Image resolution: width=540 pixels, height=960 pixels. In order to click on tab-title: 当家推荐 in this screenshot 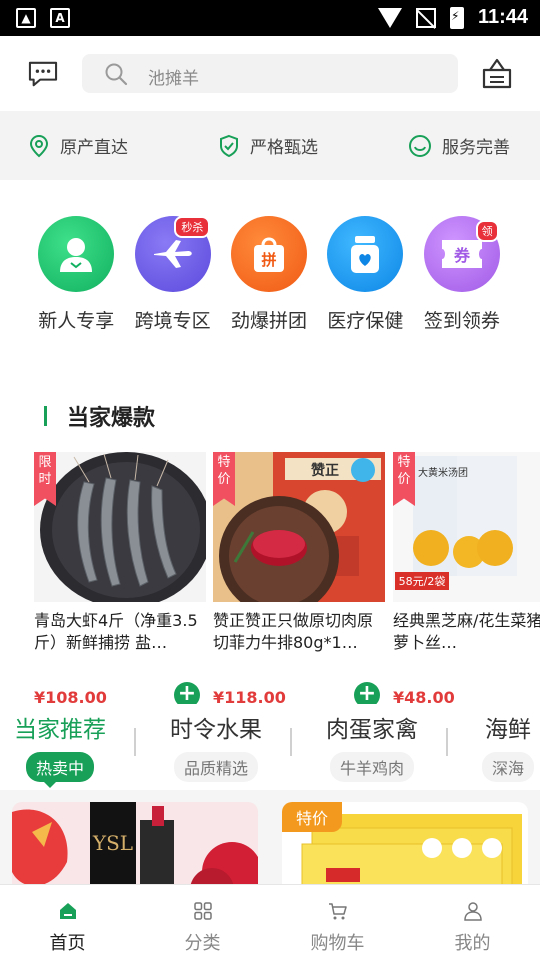, I will do `click(60, 730)`.